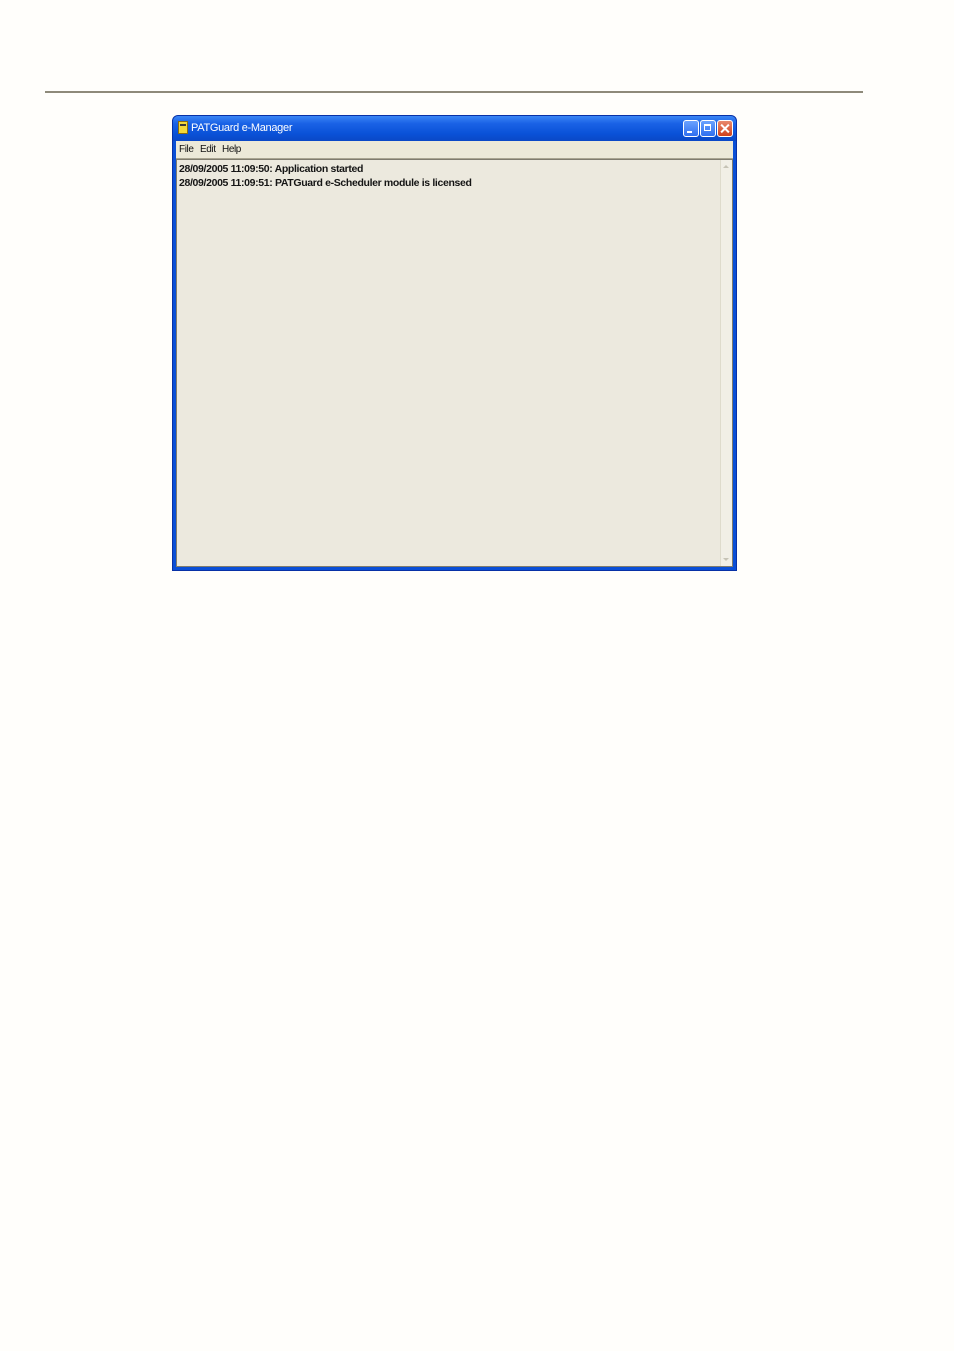 The height and width of the screenshot is (1351, 954). What do you see at coordinates (454, 150) in the screenshot?
I see `menu-bar: File Edit Help` at bounding box center [454, 150].